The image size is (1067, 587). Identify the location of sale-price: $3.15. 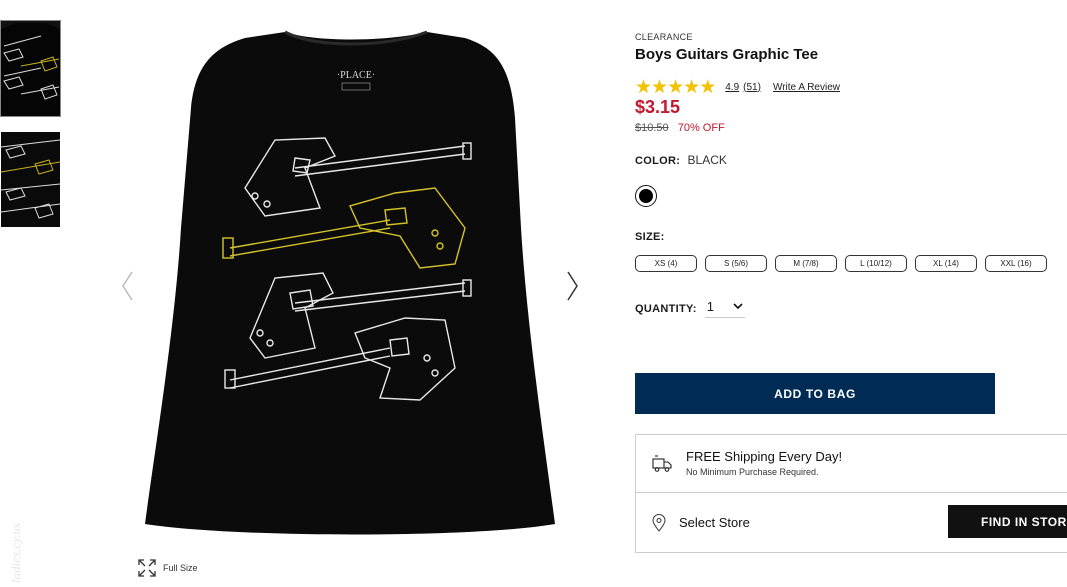
(658, 107).